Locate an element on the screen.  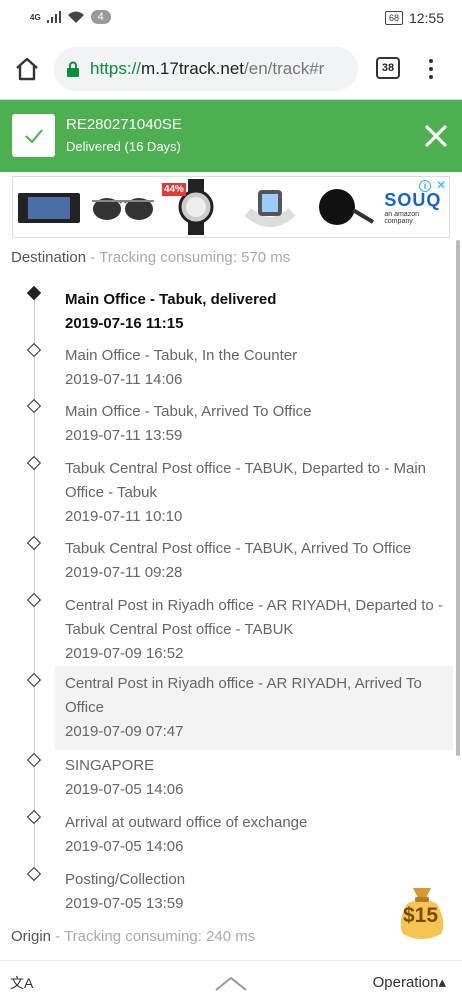
operation-menu-button: Operation▴ is located at coordinates (409, 982).